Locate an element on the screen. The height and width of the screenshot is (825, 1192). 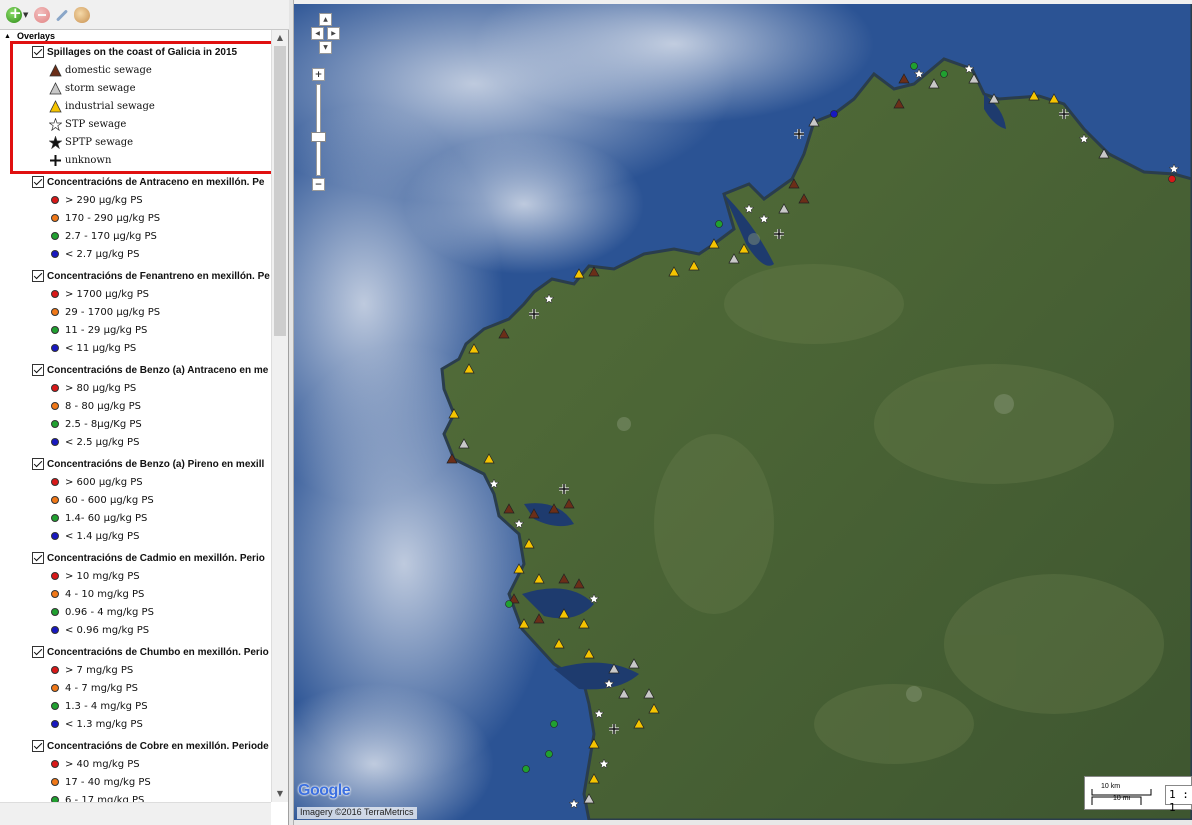
legend-item: 1.4- 60 µg/kg PS is located at coordinates (97, 518).